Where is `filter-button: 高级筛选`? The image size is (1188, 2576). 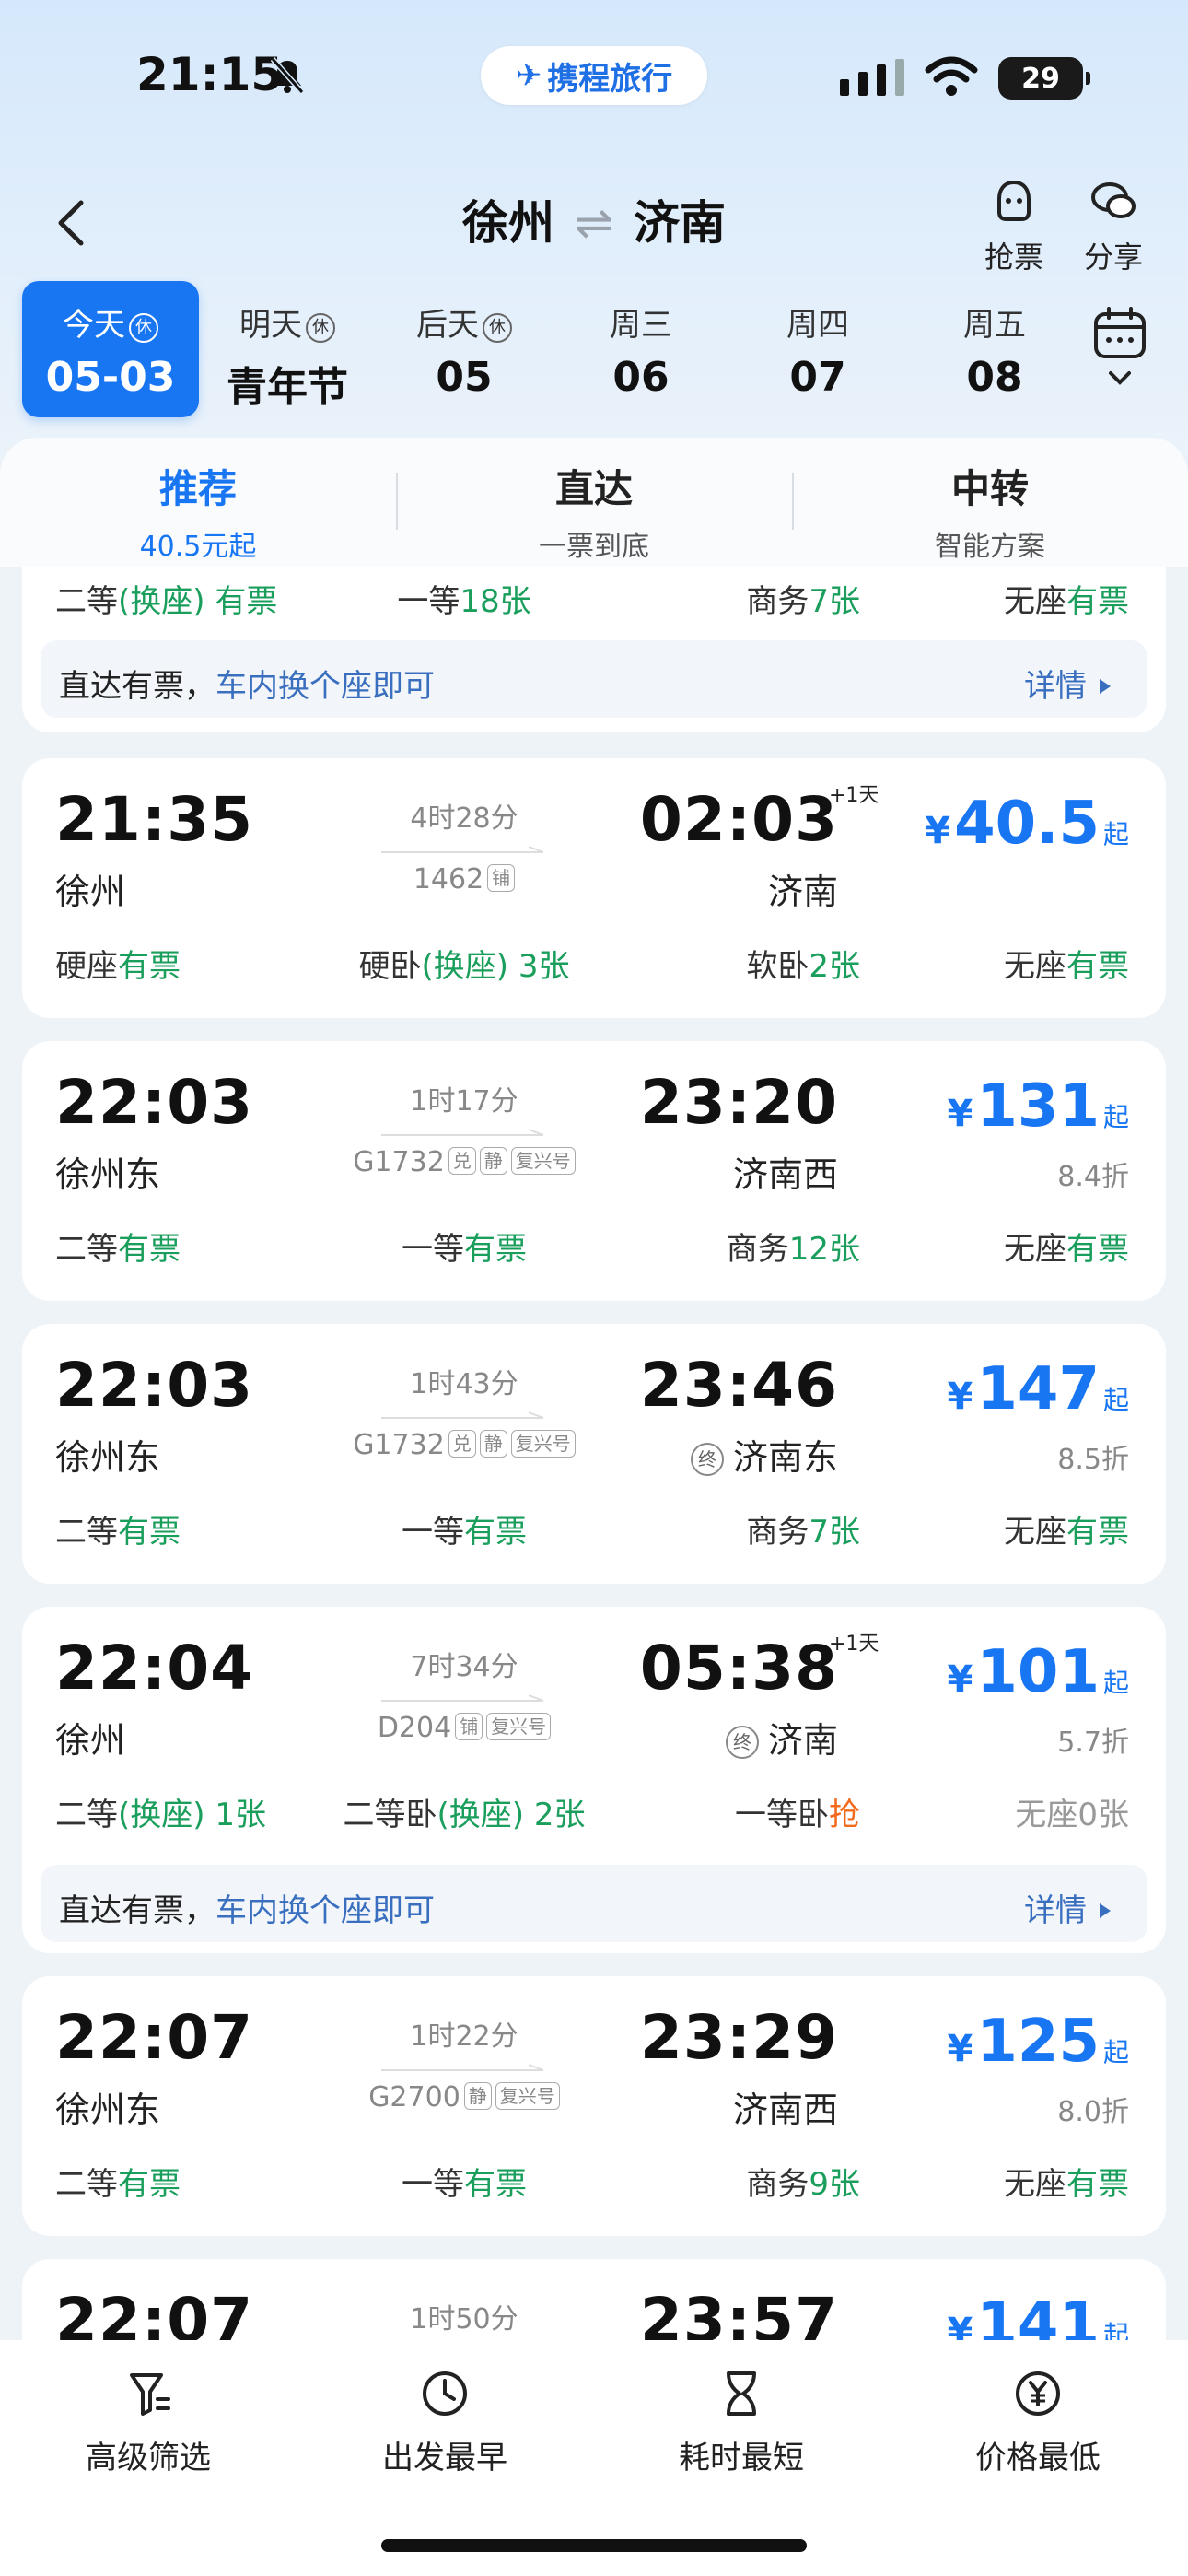 filter-button: 高级筛选 is located at coordinates (148, 2421).